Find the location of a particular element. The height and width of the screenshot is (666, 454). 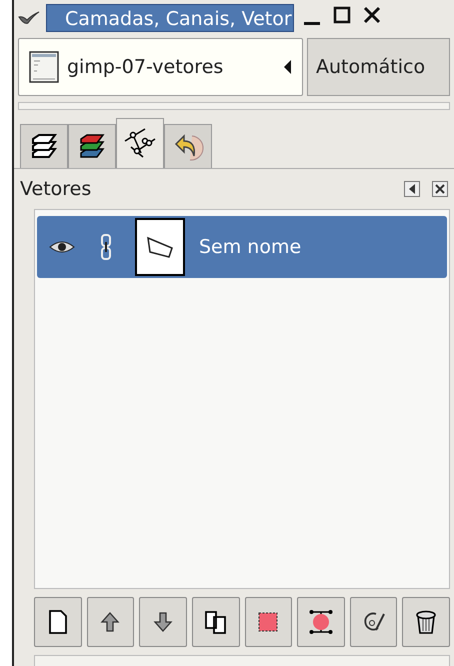

layers-icon is located at coordinates (44, 146).